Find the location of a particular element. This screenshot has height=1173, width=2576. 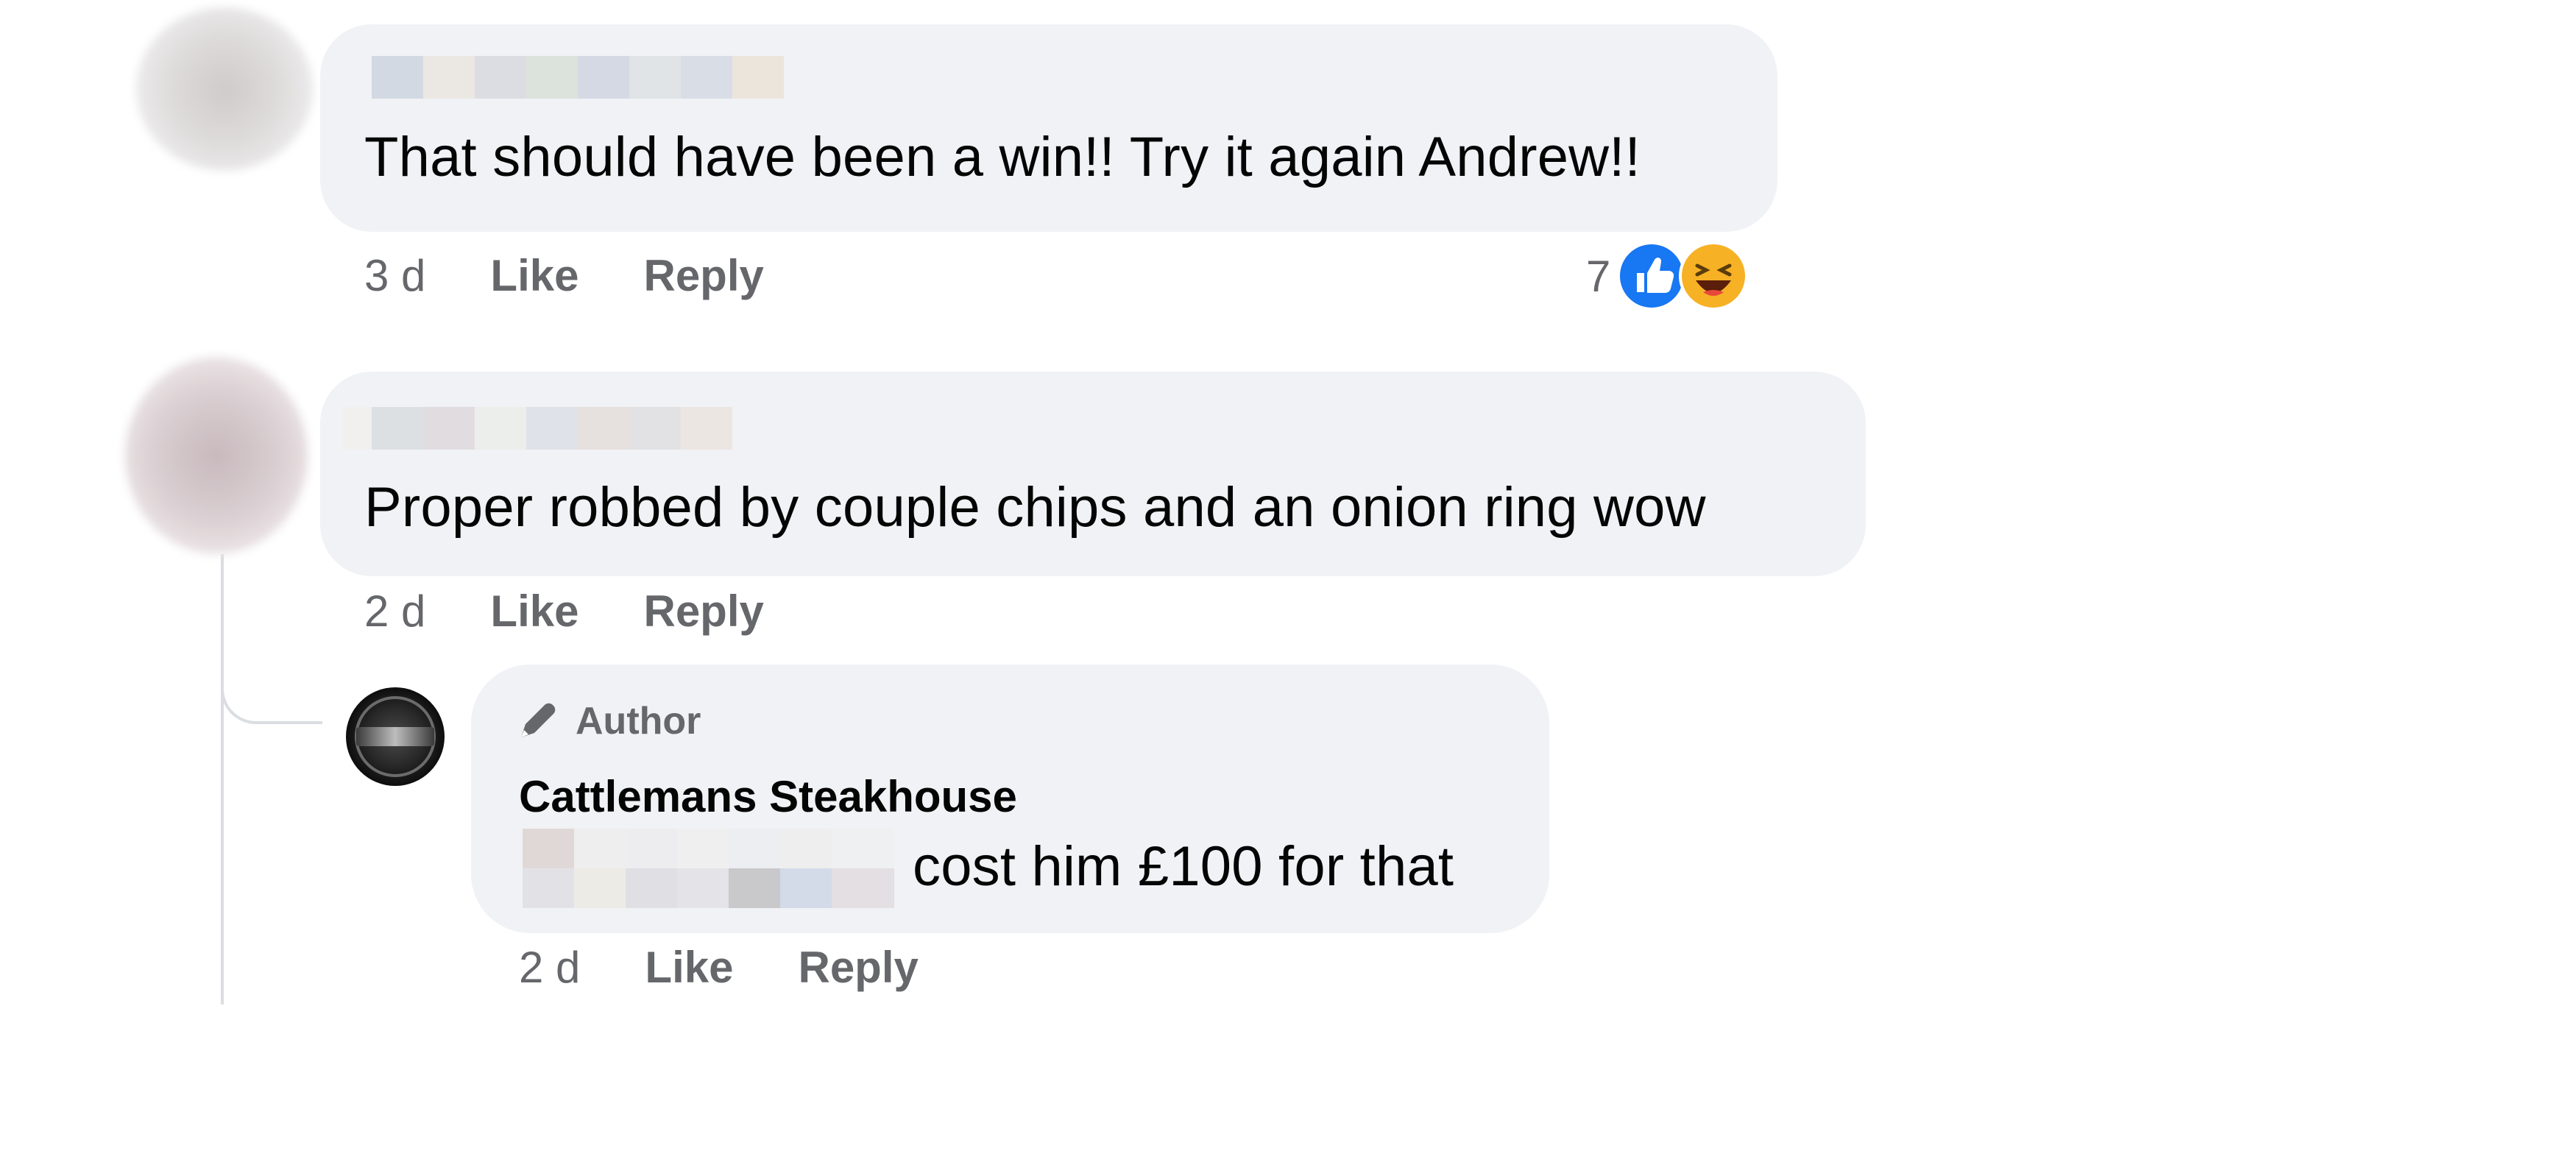

pen-icon is located at coordinates (538, 720).